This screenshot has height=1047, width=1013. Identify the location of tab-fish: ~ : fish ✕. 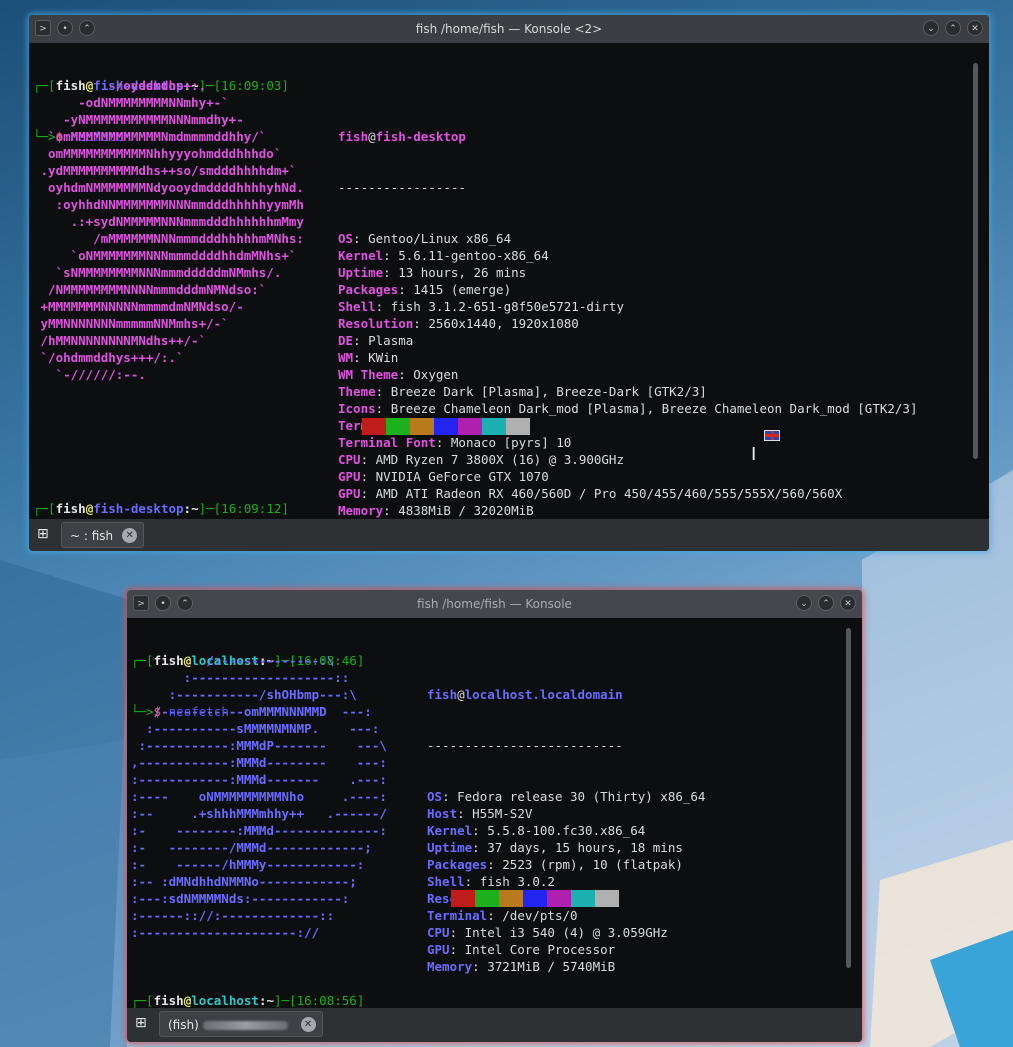
(103, 535).